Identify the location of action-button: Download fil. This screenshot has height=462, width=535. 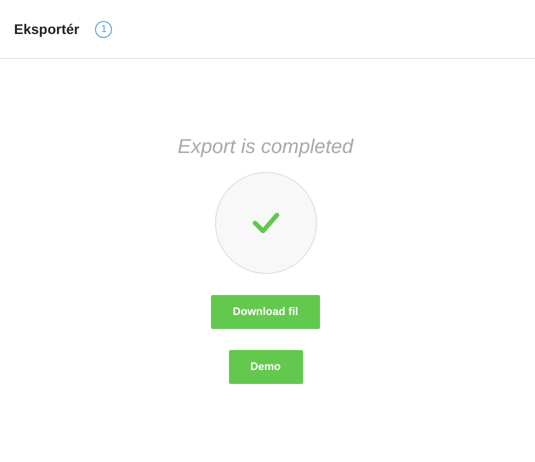
(265, 312).